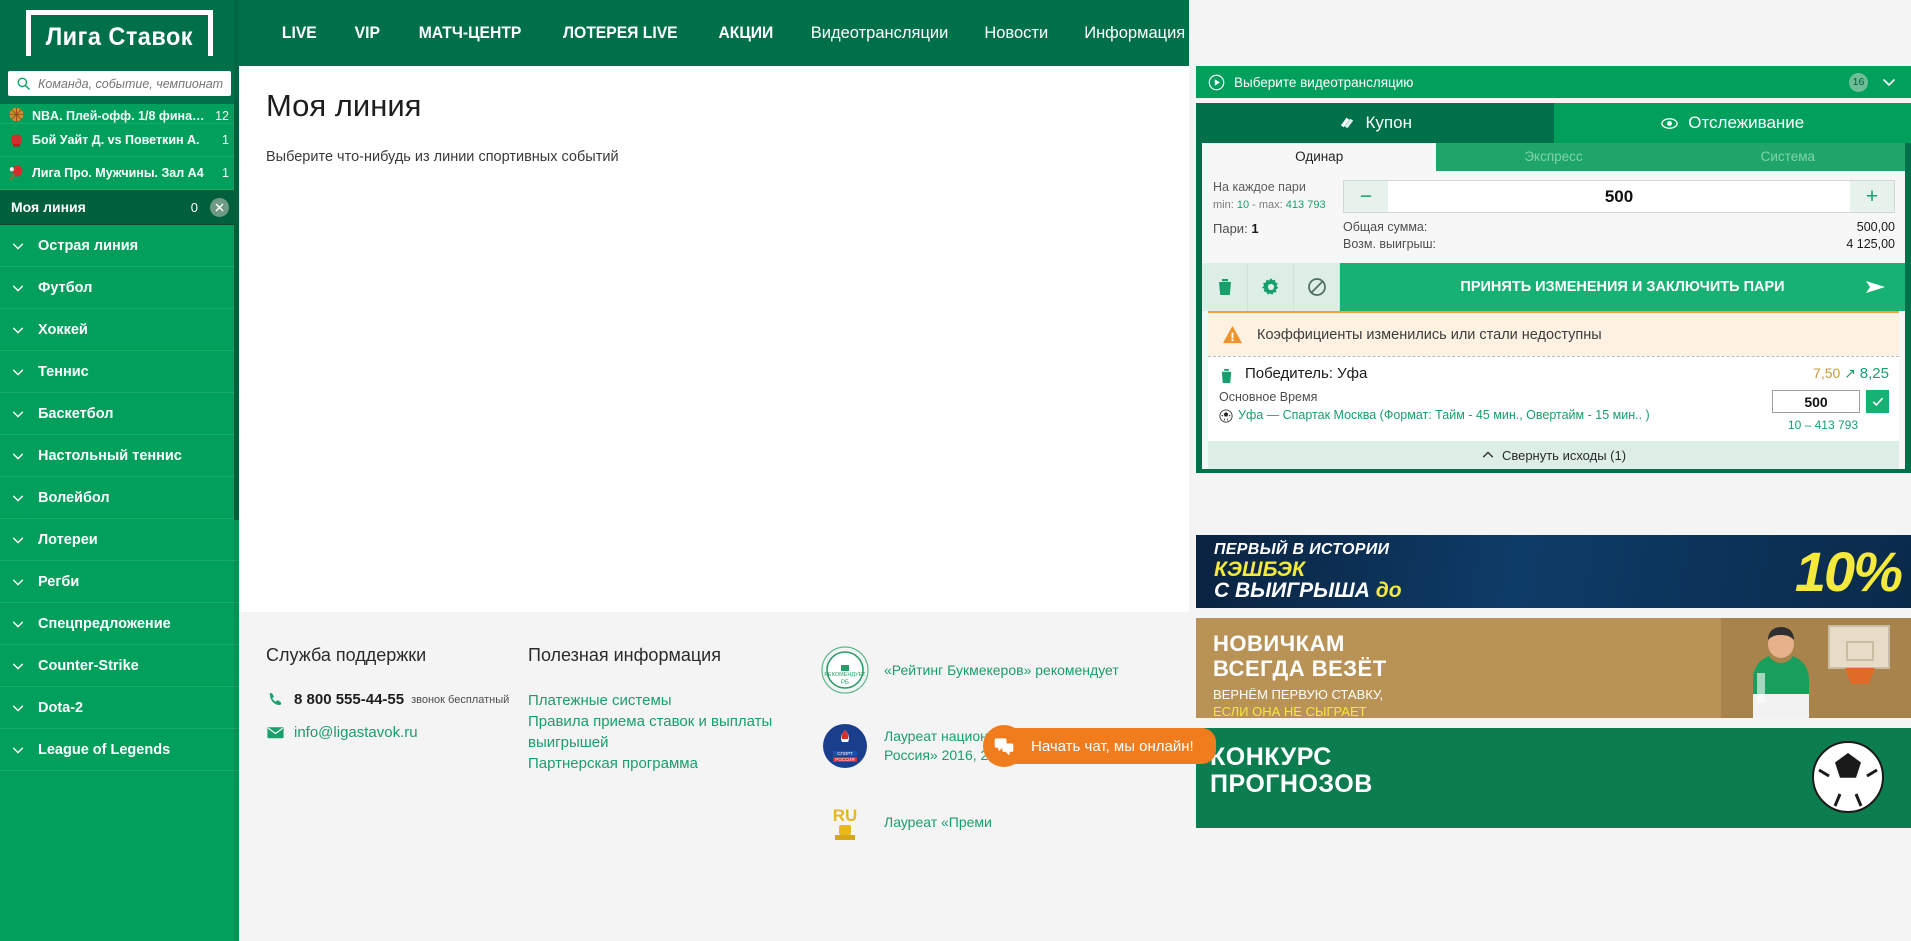 The width and height of the screenshot is (1911, 941). What do you see at coordinates (1338, 549) in the screenshot?
I see `banner1-line1-white: В ИСТОРИИ` at bounding box center [1338, 549].